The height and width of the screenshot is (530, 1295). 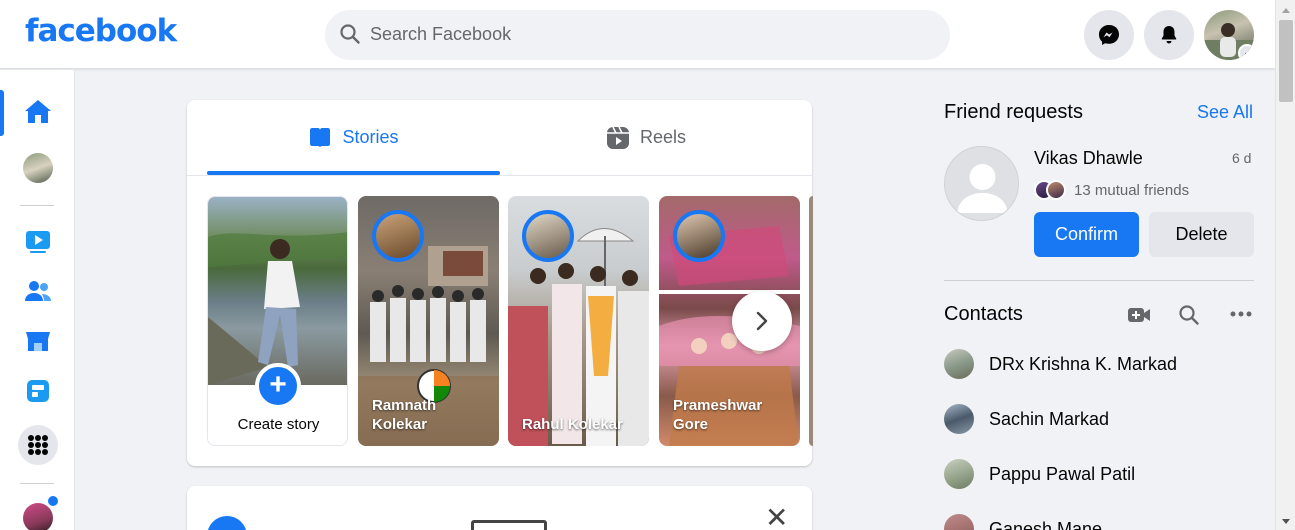 I want to click on messenger-button, so click(x=1109, y=35).